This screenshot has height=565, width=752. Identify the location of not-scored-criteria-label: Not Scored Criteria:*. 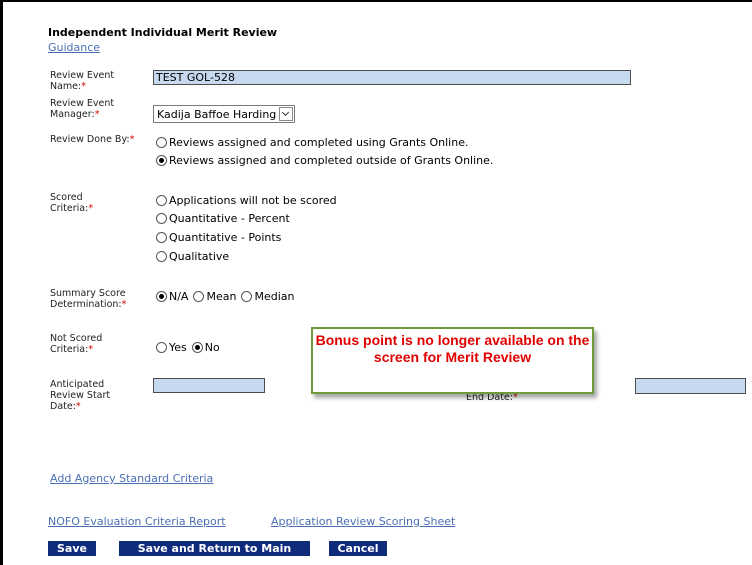
(85, 344).